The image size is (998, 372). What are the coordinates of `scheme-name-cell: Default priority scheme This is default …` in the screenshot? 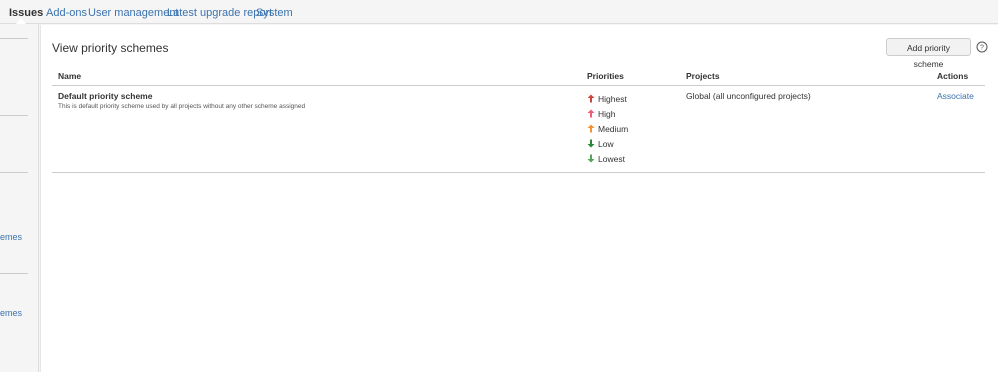 It's located at (316, 129).